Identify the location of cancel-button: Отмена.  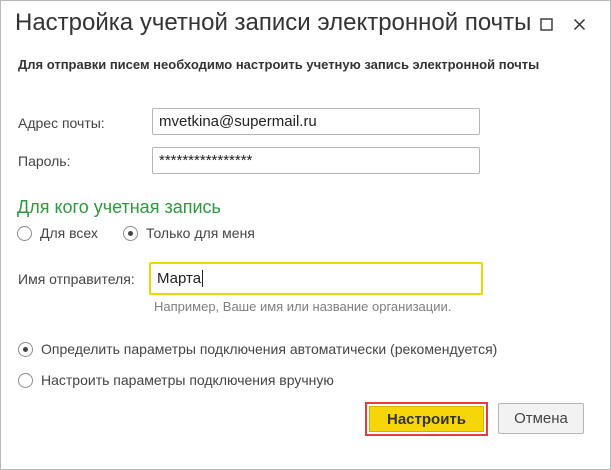
(541, 418).